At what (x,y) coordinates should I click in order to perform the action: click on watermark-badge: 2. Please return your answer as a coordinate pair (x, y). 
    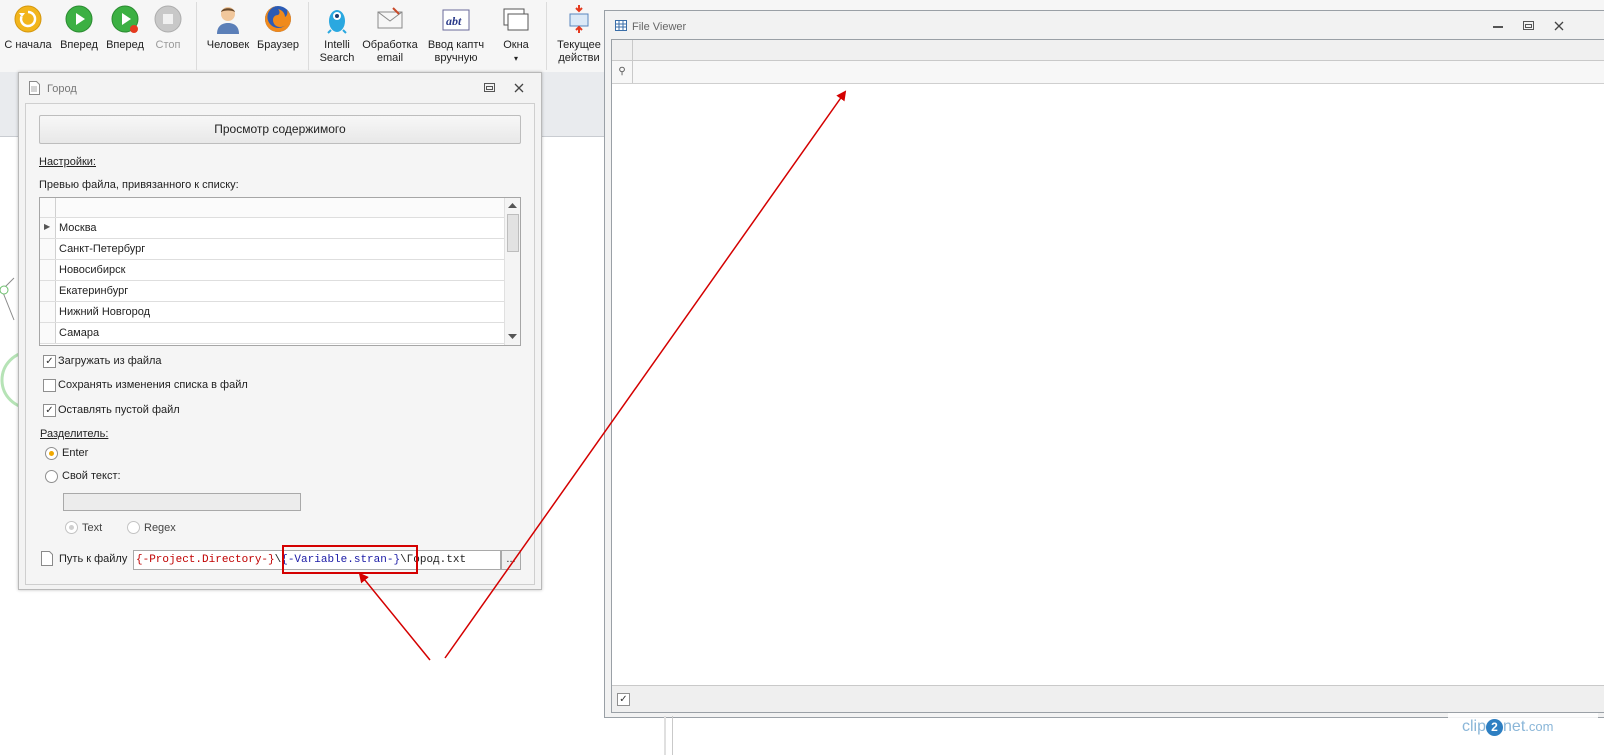
    Looking at the image, I should click on (1495, 727).